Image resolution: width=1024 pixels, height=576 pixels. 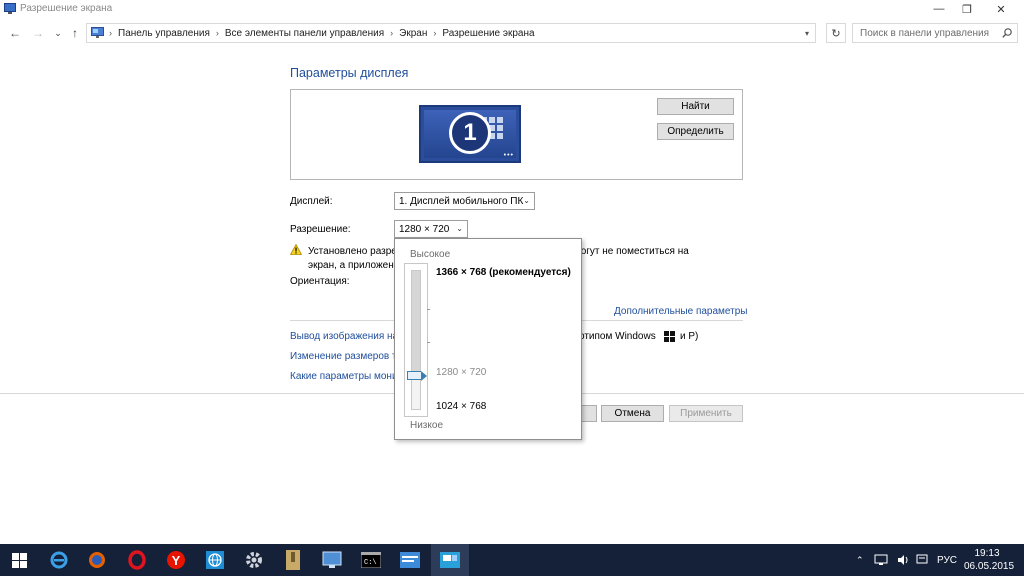 What do you see at coordinates (632, 413) in the screenshot?
I see `cancel-button: Отмена` at bounding box center [632, 413].